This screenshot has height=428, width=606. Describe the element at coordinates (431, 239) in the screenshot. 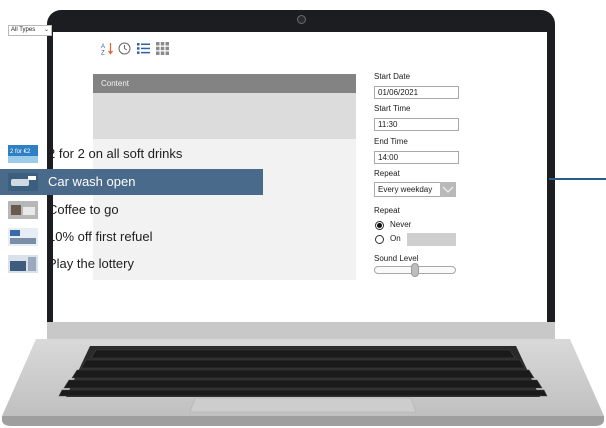

I see `repeat-on-field` at that location.